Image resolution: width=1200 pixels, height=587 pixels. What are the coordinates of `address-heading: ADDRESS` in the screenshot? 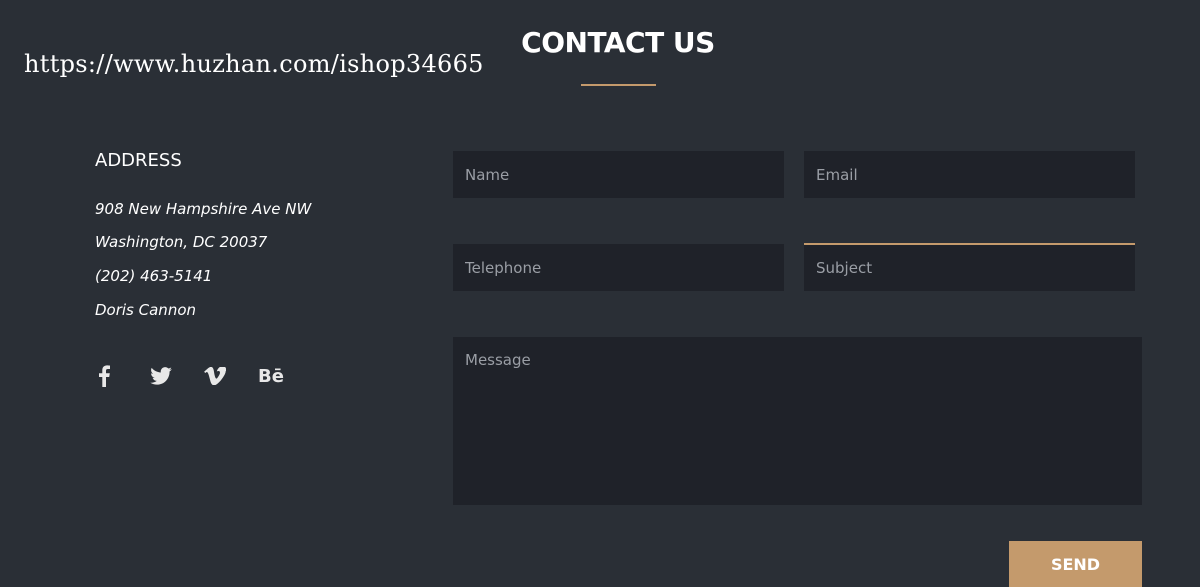 It's located at (138, 160).